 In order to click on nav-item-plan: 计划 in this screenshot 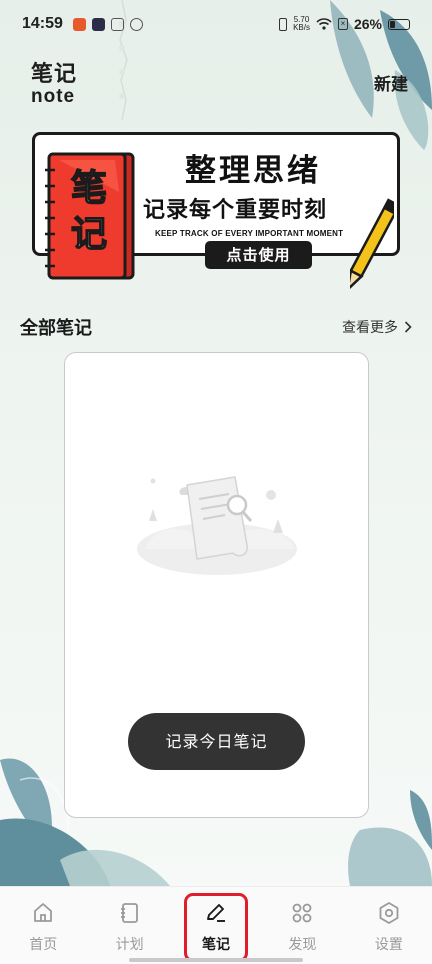, I will do `click(129, 925)`.